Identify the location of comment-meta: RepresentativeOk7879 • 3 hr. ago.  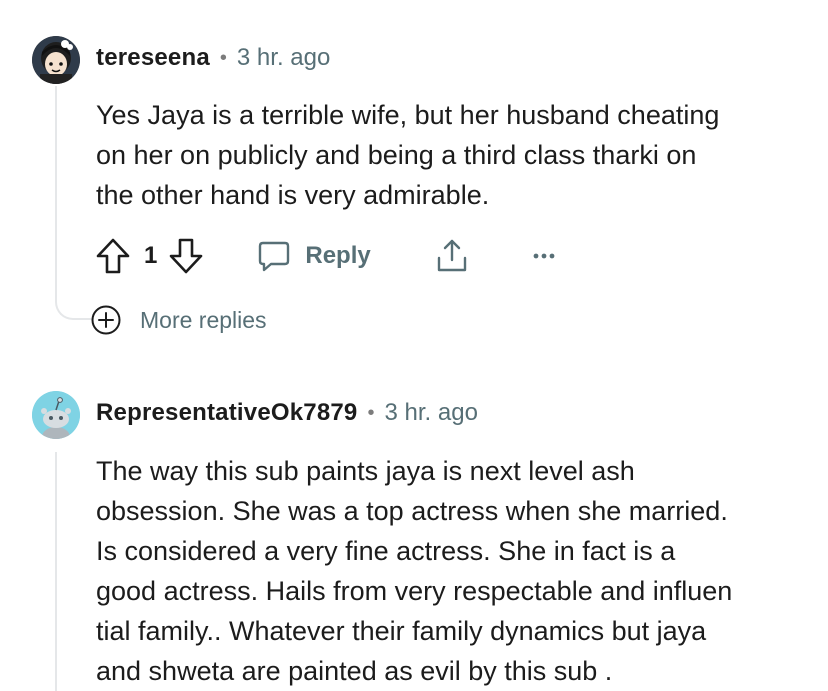
(287, 413).